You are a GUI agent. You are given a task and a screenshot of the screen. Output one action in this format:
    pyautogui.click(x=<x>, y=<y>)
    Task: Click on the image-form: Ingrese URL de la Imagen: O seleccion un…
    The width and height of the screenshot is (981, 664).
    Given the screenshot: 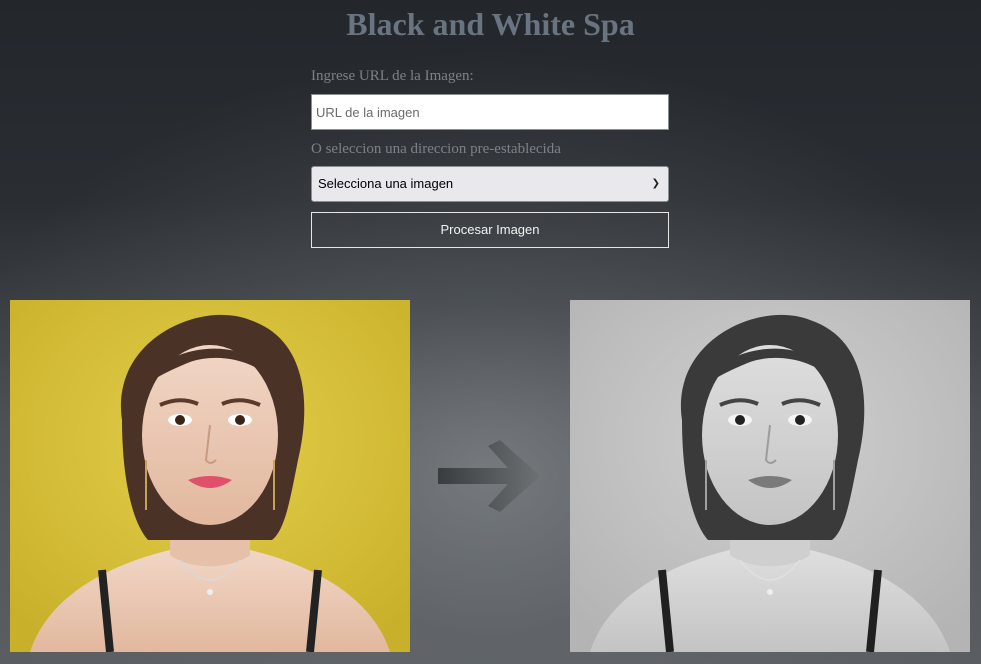 What is the action you would take?
    pyautogui.click(x=490, y=157)
    